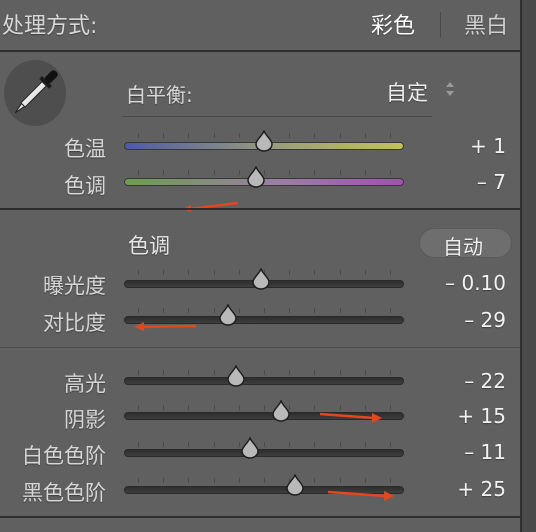  What do you see at coordinates (85, 149) in the screenshot?
I see `temp-label: 色温` at bounding box center [85, 149].